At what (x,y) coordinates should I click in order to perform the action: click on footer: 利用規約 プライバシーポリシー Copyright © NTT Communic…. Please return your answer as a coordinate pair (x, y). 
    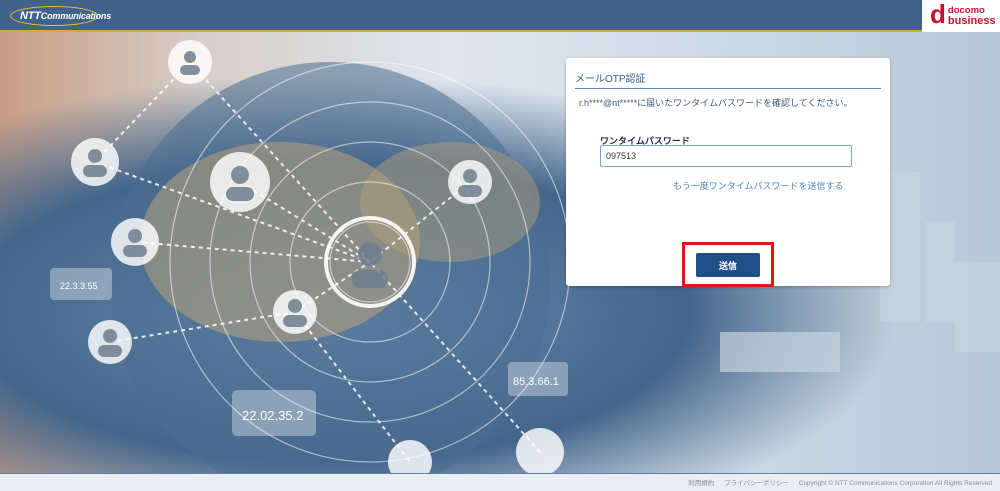
    Looking at the image, I should click on (500, 482).